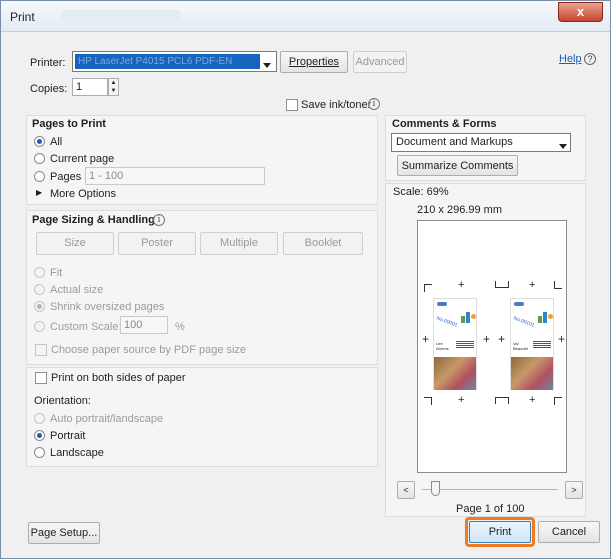 The height and width of the screenshot is (559, 611). Describe the element at coordinates (520, 346) in the screenshot. I see `card-right-name: Val Beaudet` at that location.